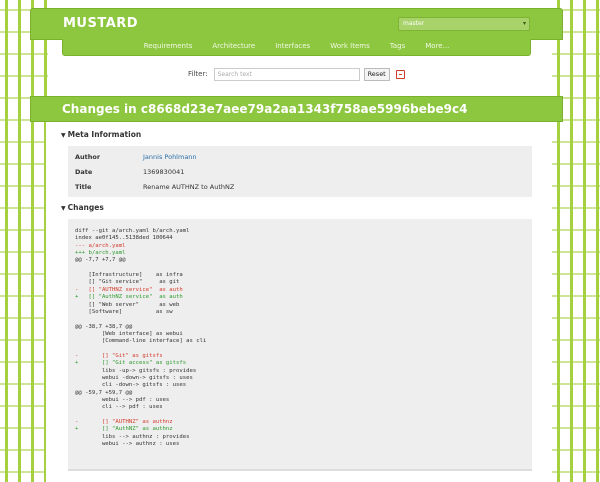  I want to click on nav-item-requirements: Requirements, so click(168, 47).